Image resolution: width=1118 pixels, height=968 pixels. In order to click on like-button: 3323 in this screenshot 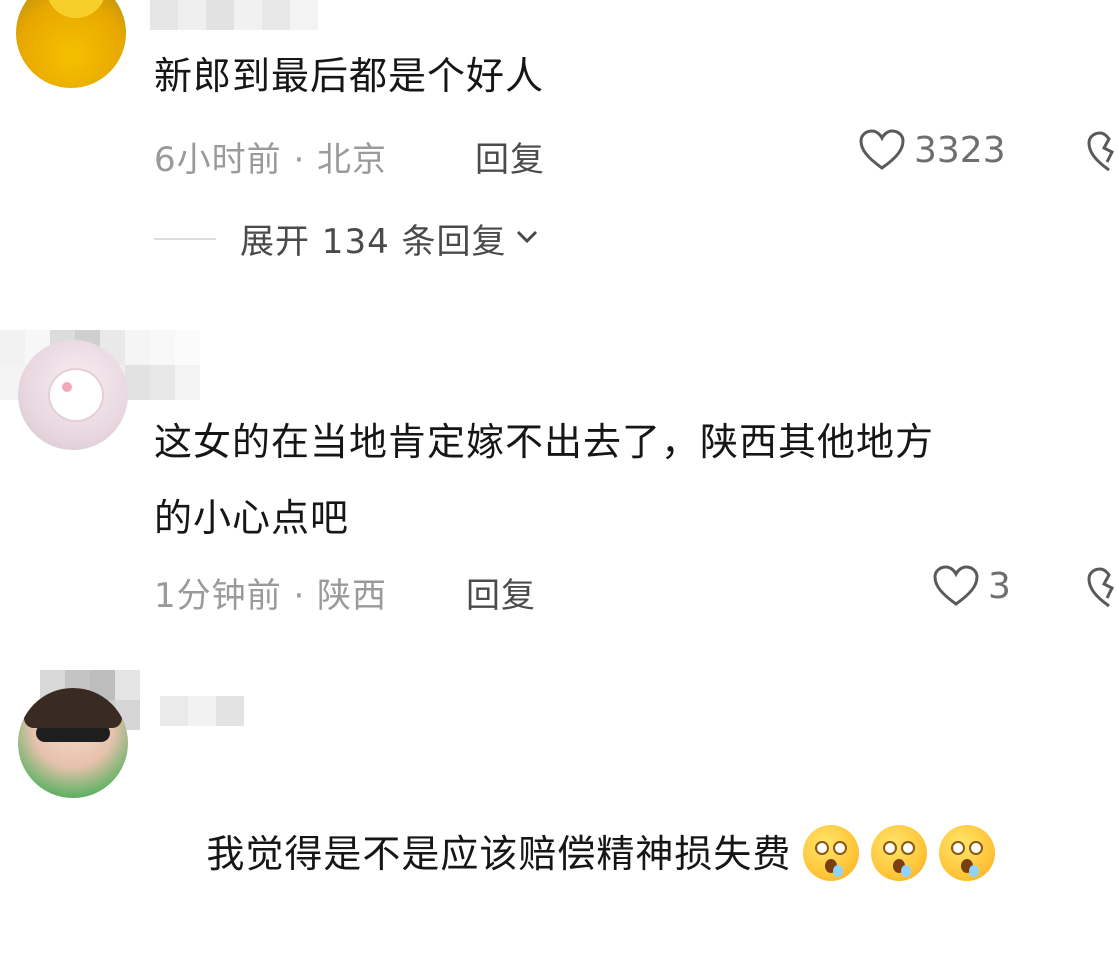, I will do `click(932, 150)`.